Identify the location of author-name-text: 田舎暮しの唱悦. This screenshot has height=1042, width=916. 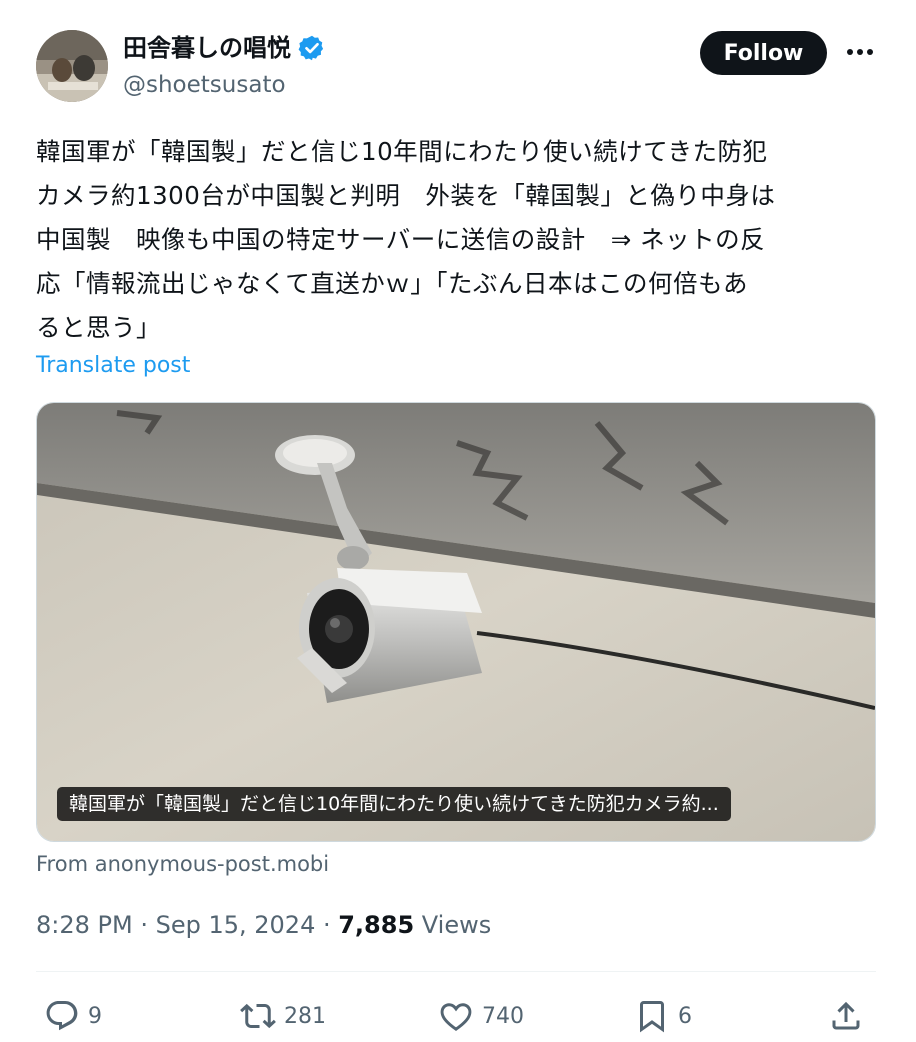
(207, 48).